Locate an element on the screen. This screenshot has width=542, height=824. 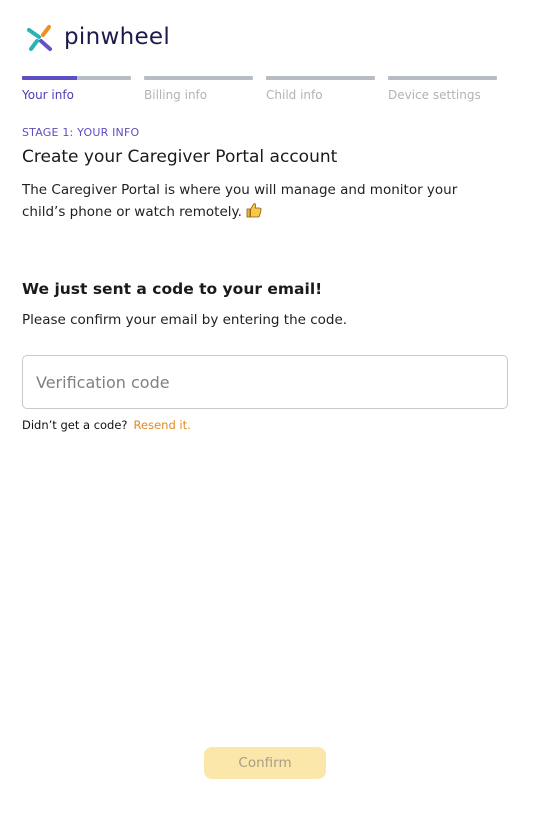
step-fill is located at coordinates (49, 78).